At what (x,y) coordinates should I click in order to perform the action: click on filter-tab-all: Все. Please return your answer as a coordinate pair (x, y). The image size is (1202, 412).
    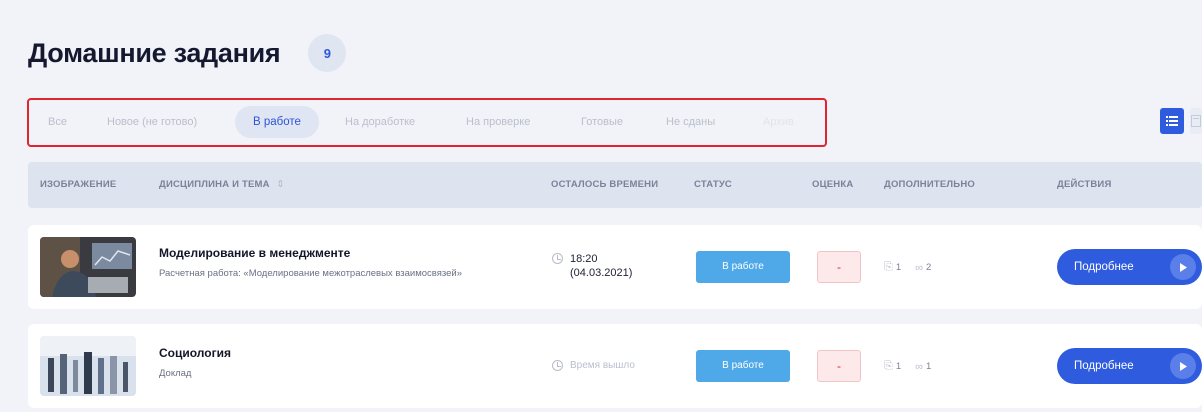
    Looking at the image, I should click on (57, 122).